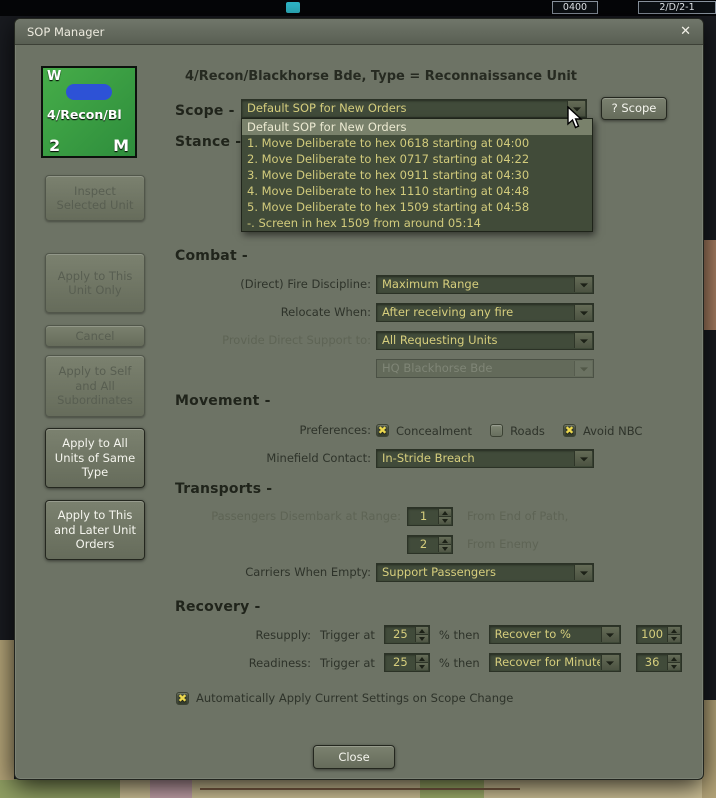 The image size is (716, 798). What do you see at coordinates (485, 458) in the screenshot?
I see `minefield-contact-select: In-Stride Breach` at bounding box center [485, 458].